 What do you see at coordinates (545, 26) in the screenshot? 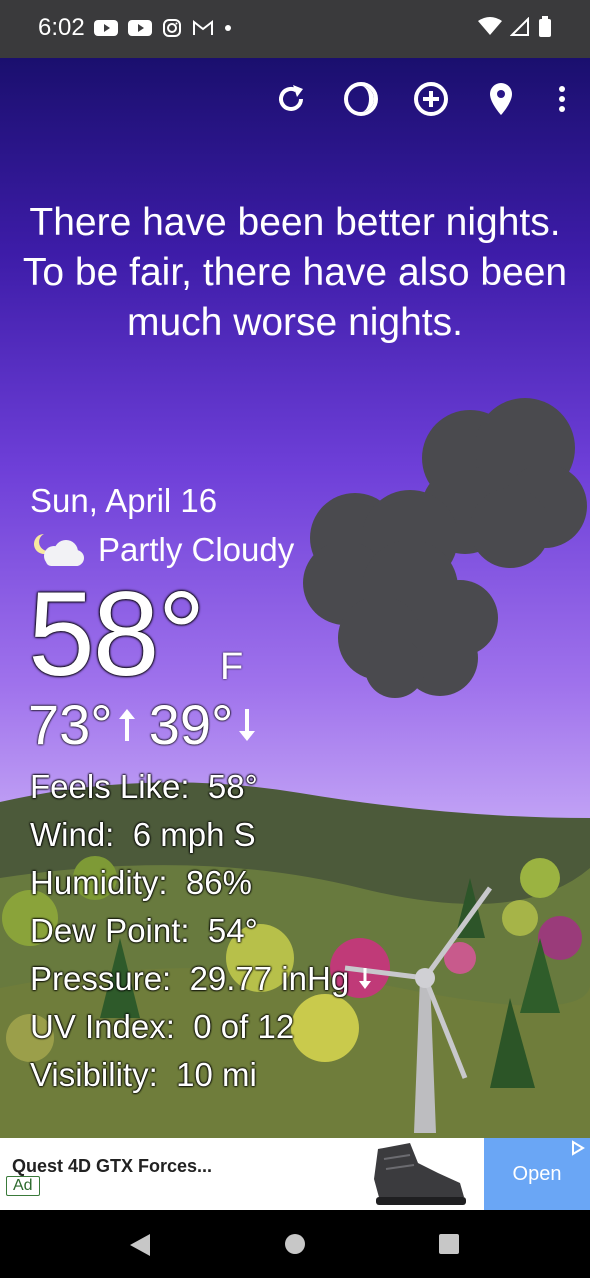
I see `battery-icon` at bounding box center [545, 26].